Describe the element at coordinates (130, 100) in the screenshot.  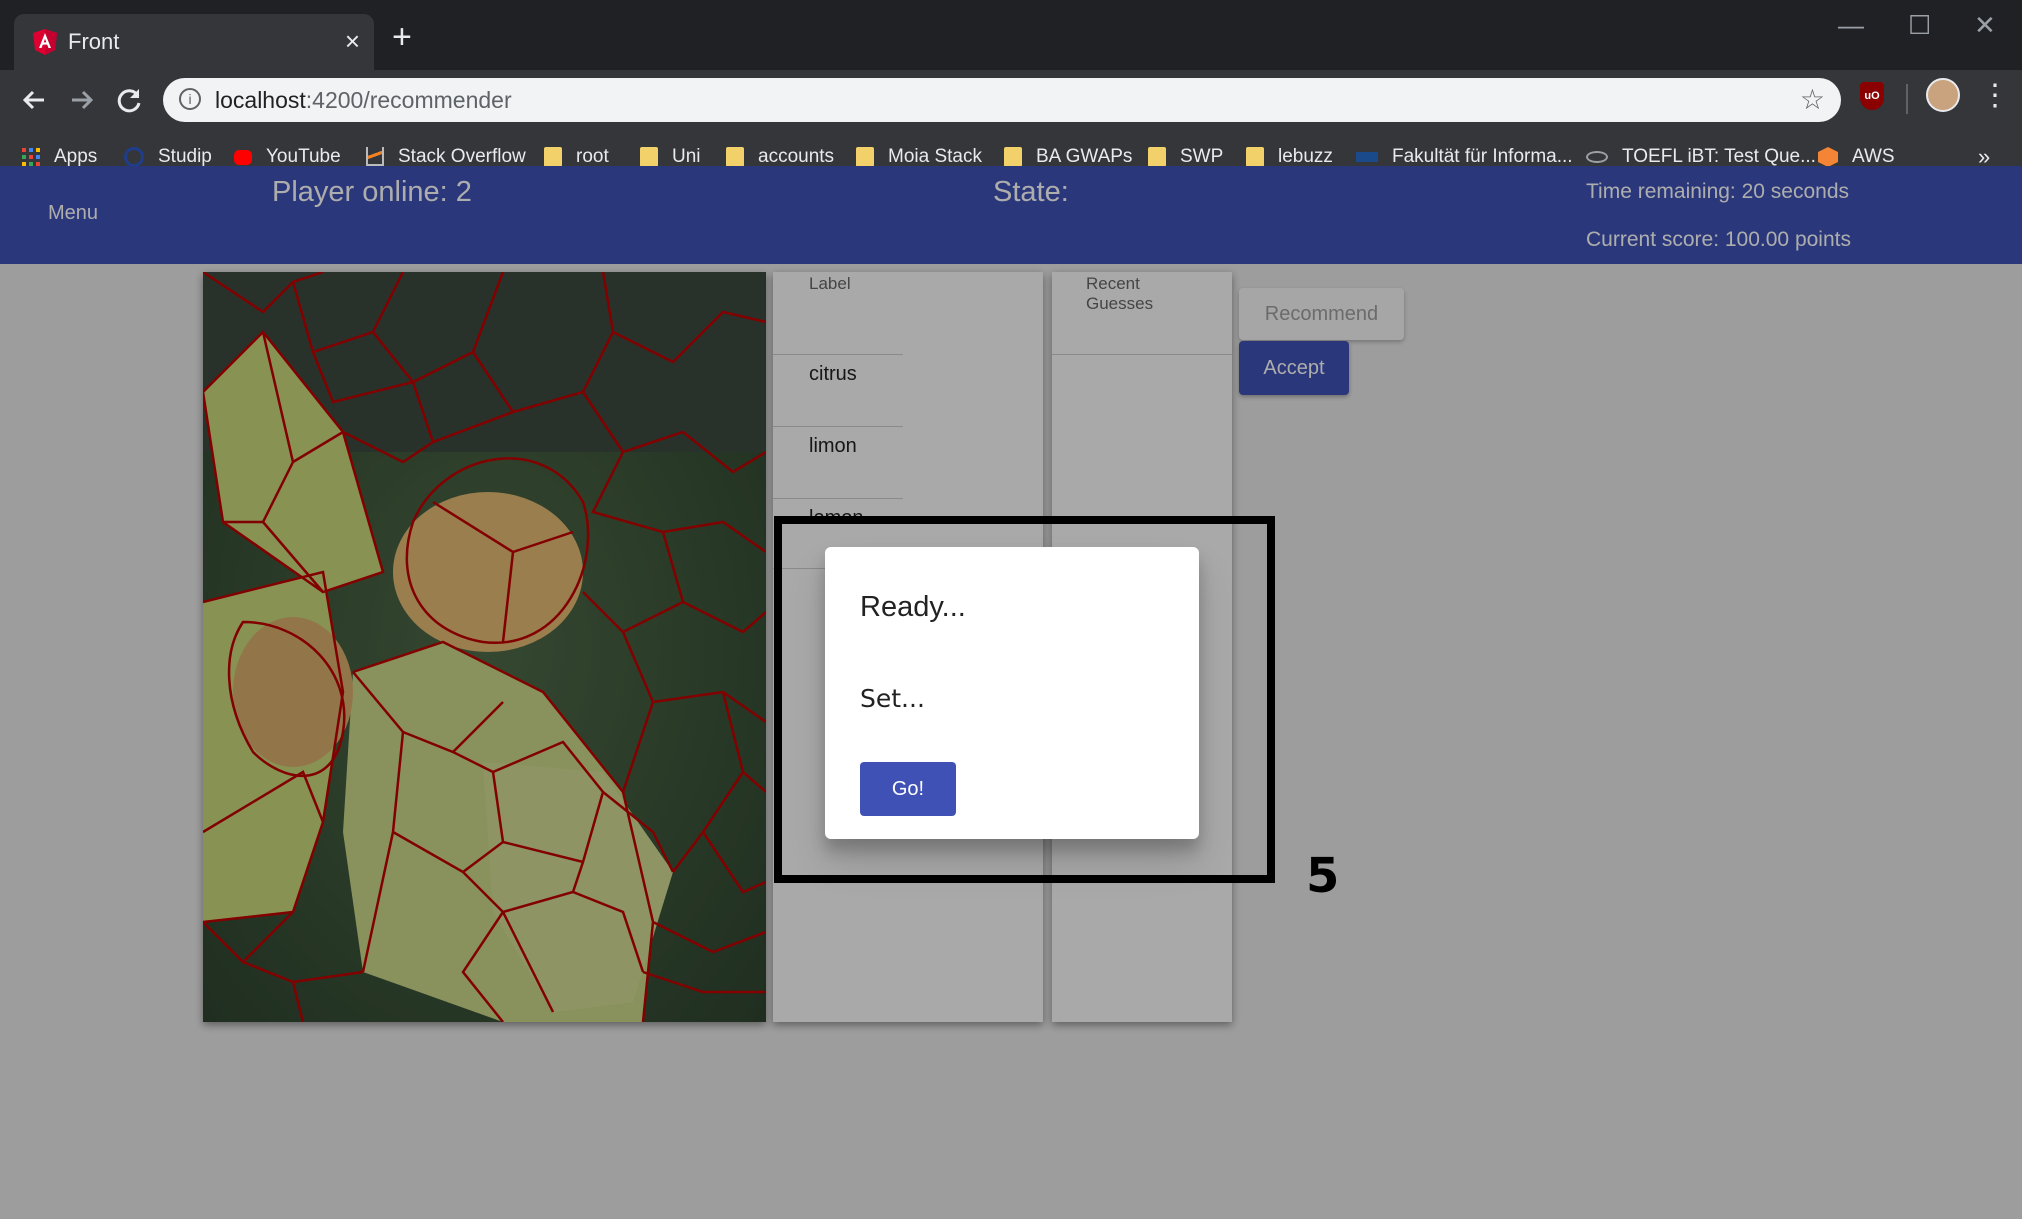
I see `reload-icon` at that location.